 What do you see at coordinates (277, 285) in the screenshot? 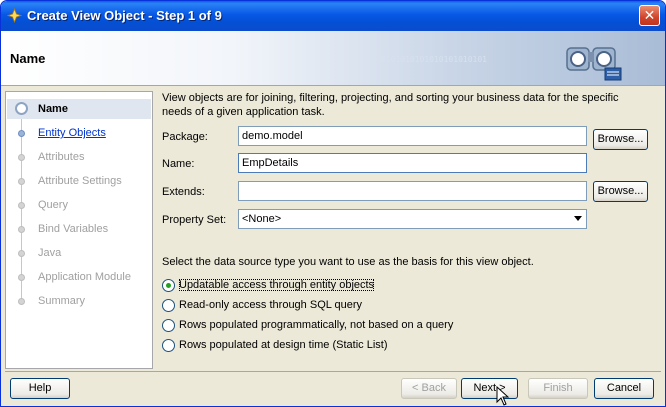
I see `radio-label: Updatable access through entity objects` at bounding box center [277, 285].